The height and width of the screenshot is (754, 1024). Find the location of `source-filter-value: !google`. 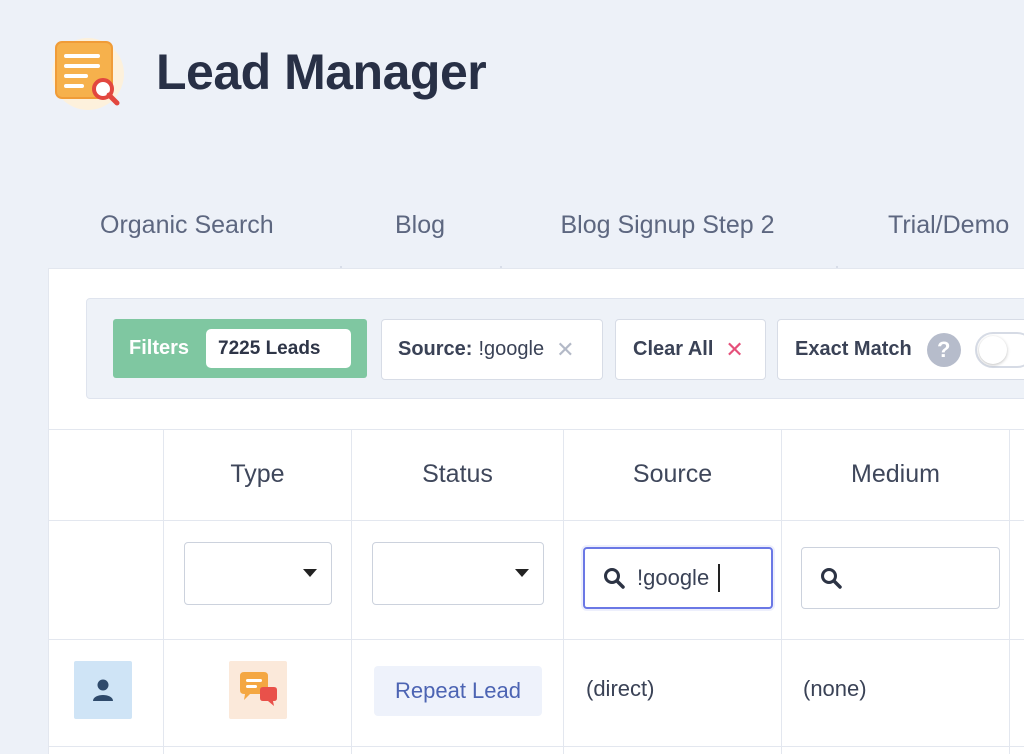

source-filter-value: !google is located at coordinates (511, 349).